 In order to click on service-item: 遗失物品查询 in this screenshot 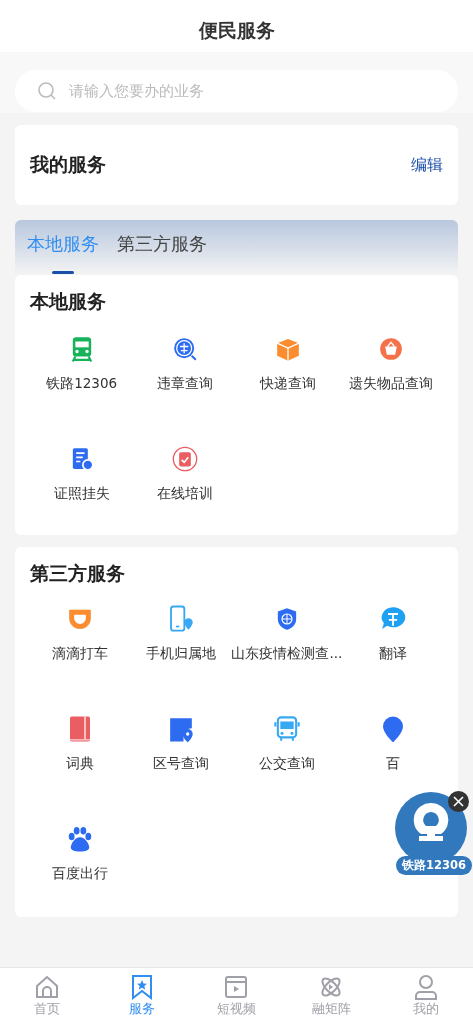, I will do `click(391, 384)`.